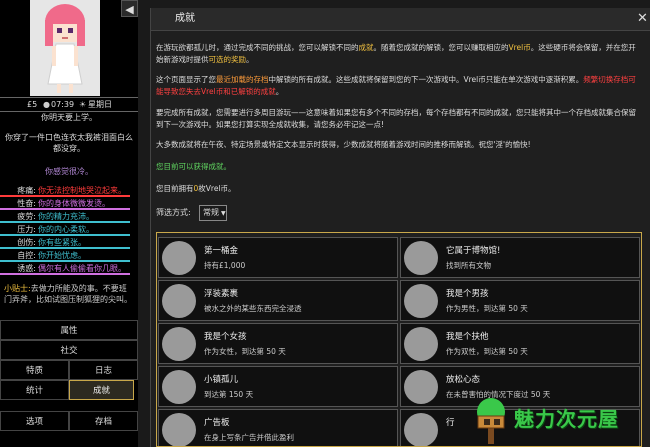 The height and width of the screenshot is (447, 650). I want to click on achievement-desc: 作为男性，到达第 50 天, so click(487, 308).